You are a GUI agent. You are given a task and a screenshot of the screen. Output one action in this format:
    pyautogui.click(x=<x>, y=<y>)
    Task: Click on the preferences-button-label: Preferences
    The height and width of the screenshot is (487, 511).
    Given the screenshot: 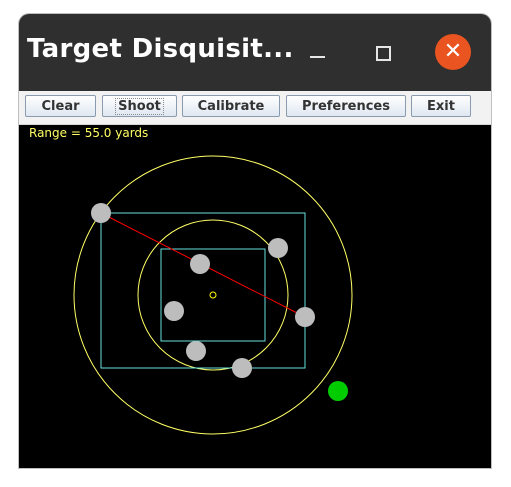 What is the action you would take?
    pyautogui.click(x=346, y=106)
    